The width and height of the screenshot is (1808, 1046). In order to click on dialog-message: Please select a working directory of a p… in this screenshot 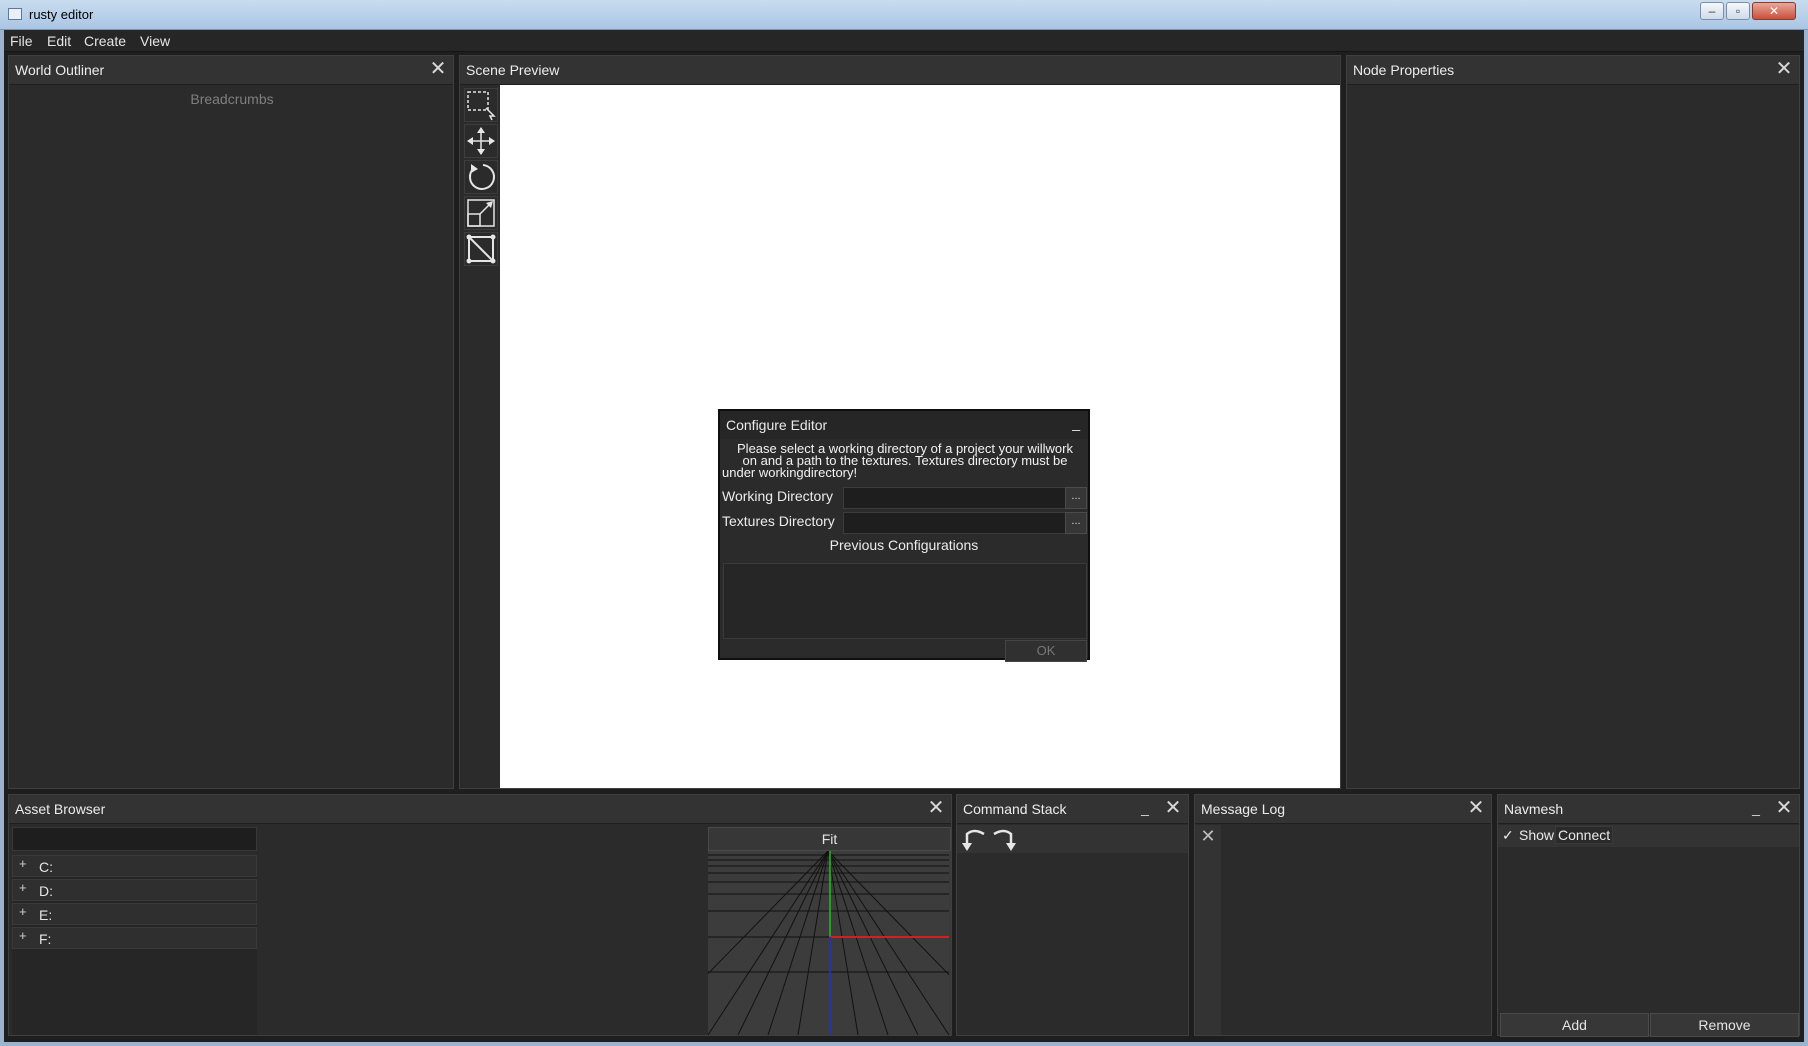, I will do `click(905, 461)`.